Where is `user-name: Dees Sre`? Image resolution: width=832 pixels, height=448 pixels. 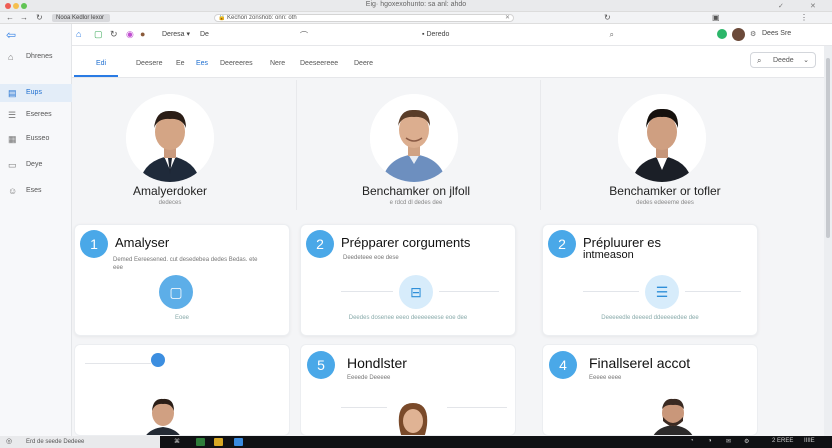 user-name: Dees Sre is located at coordinates (776, 33).